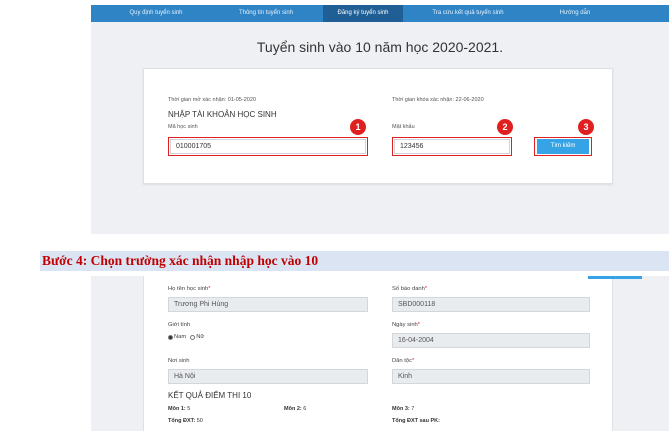  What do you see at coordinates (200, 337) in the screenshot?
I see `radio-nu-label: Nữ` at bounding box center [200, 337].